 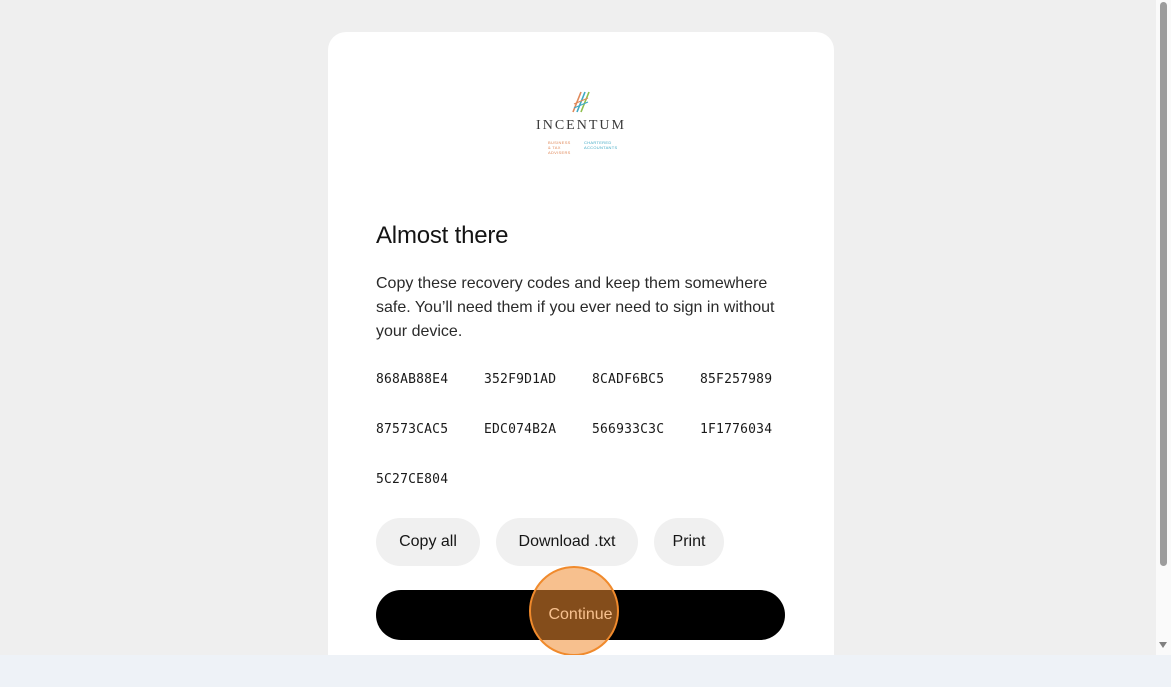 I want to click on recovery-code: 1F1776034, so click(x=736, y=429).